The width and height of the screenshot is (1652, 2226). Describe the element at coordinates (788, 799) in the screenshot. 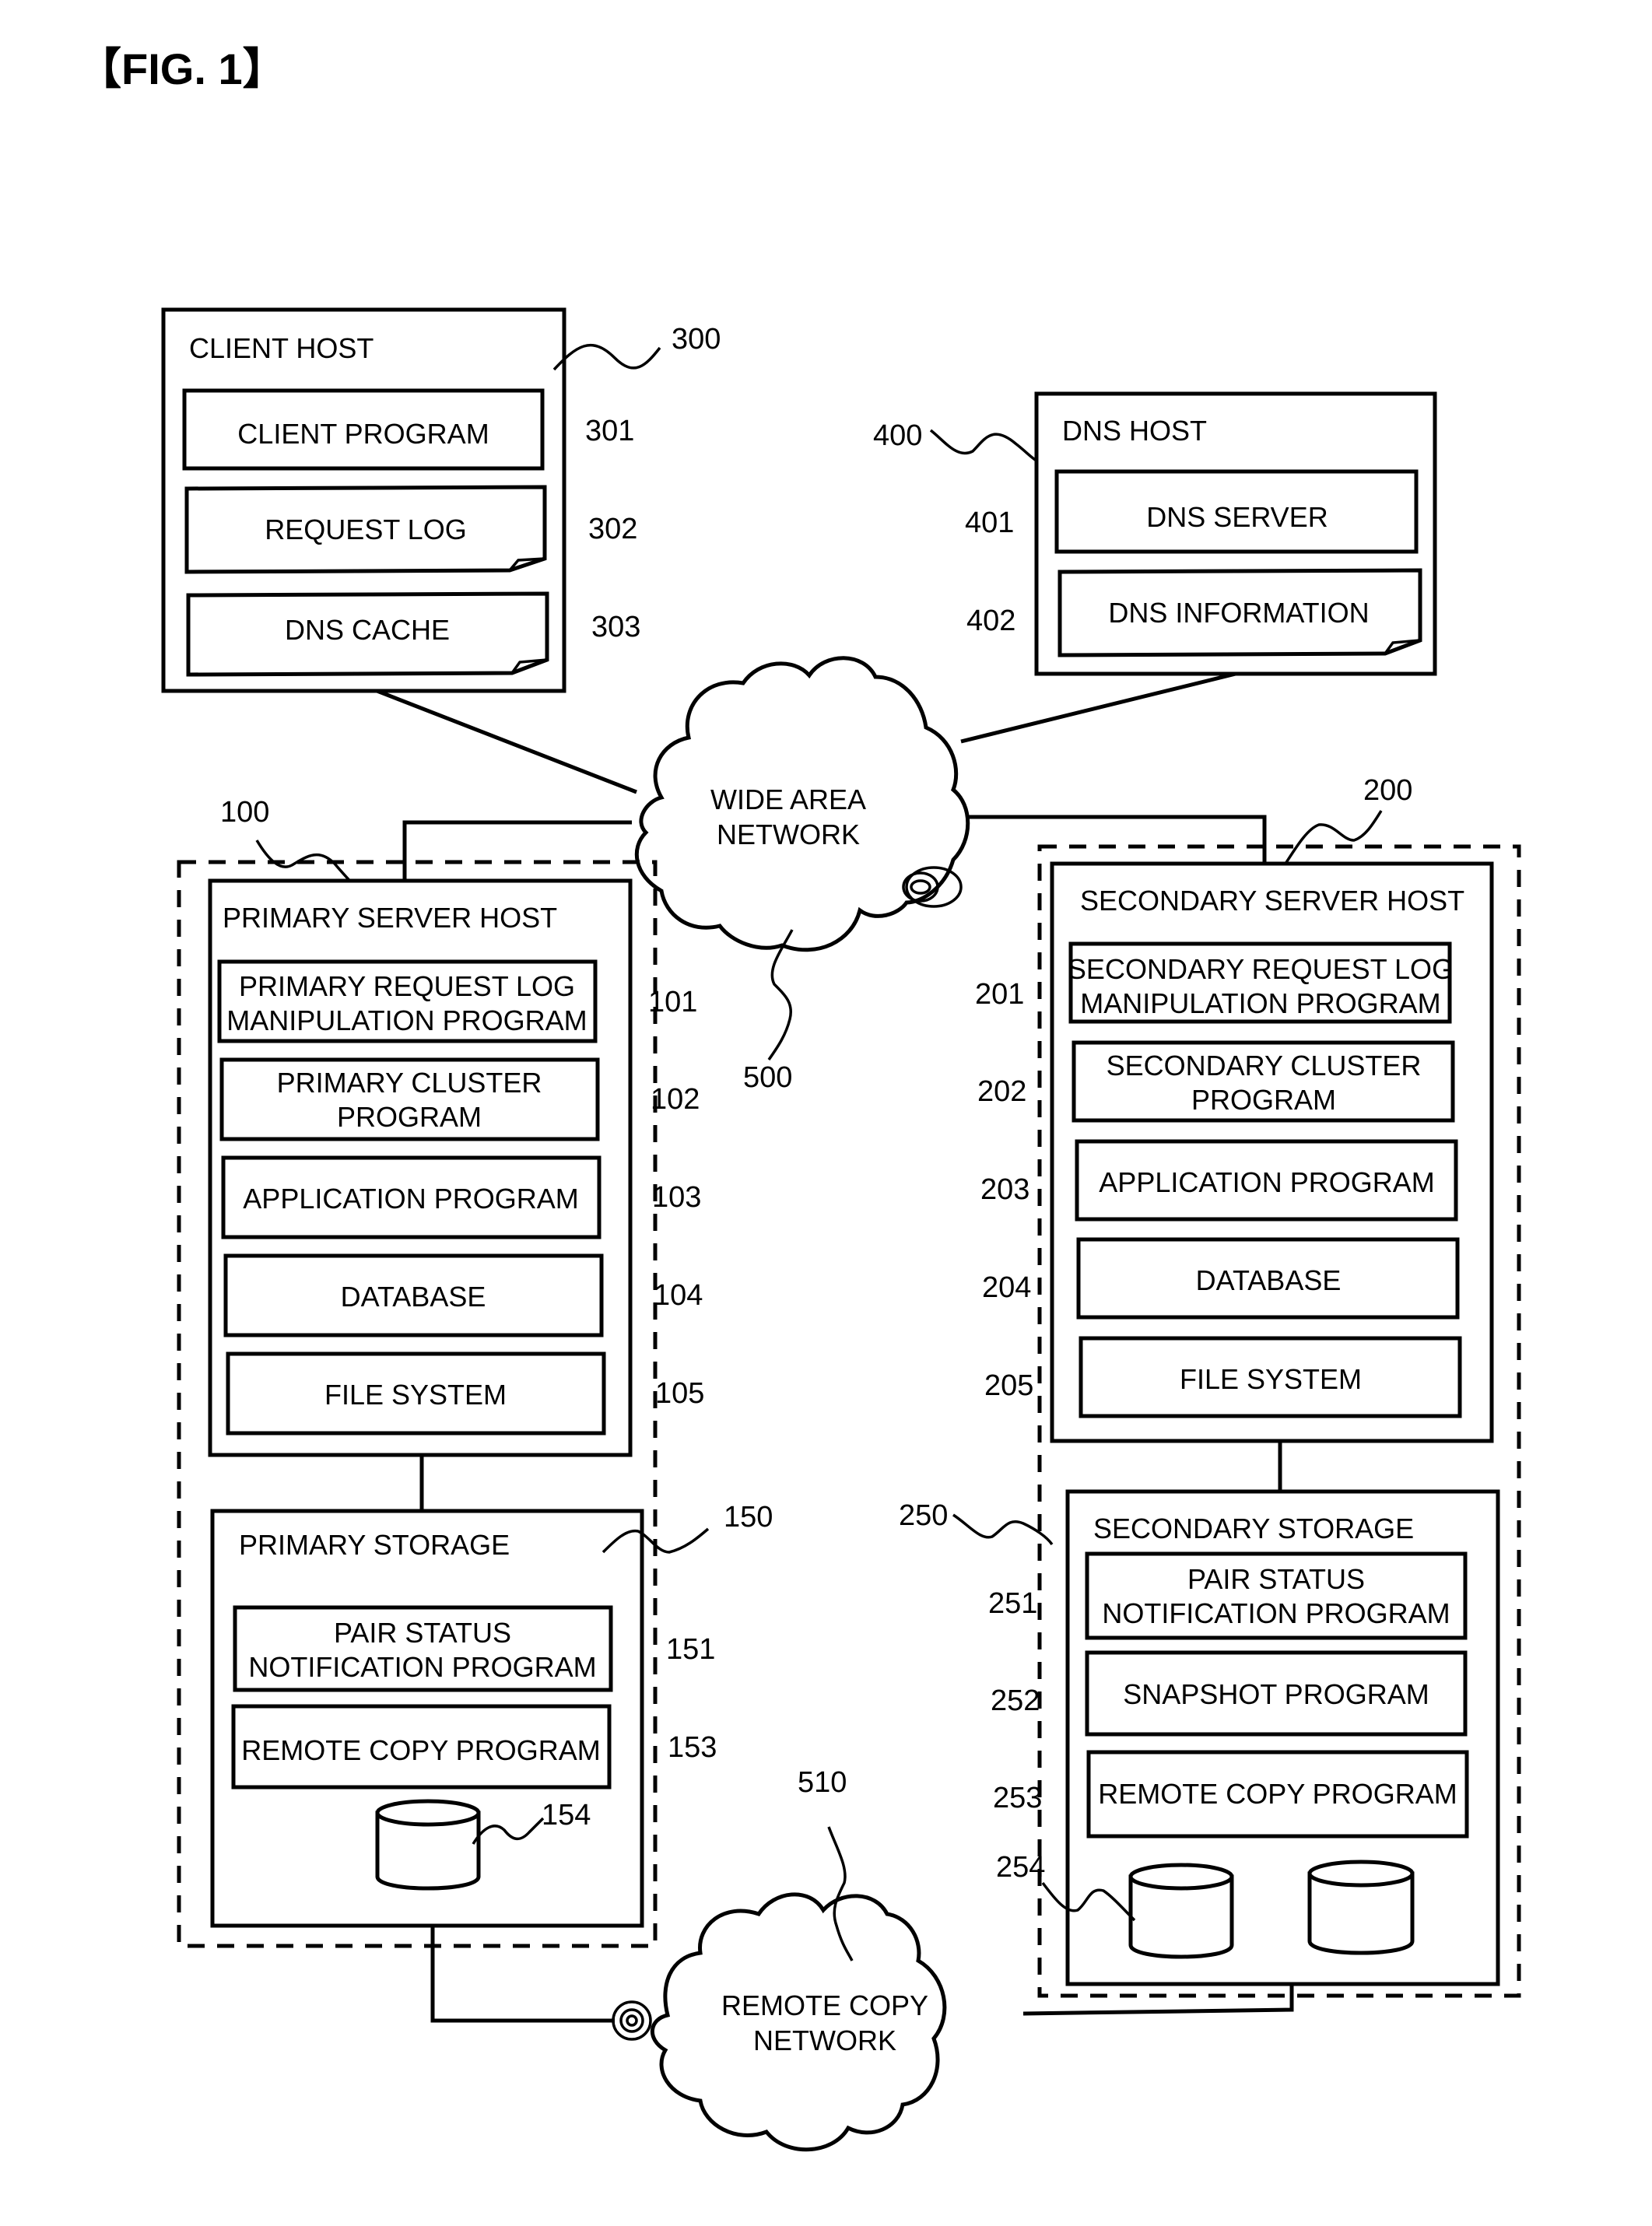

I see `wan-label-line1: WIDE AREA` at that location.